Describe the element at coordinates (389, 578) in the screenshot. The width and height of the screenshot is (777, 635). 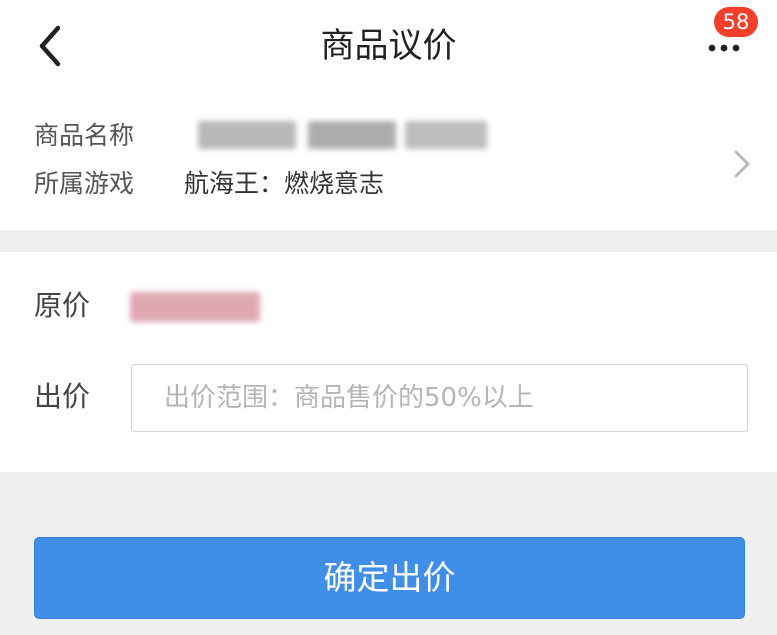
I see `confirm-offer-button: 确定出价` at that location.